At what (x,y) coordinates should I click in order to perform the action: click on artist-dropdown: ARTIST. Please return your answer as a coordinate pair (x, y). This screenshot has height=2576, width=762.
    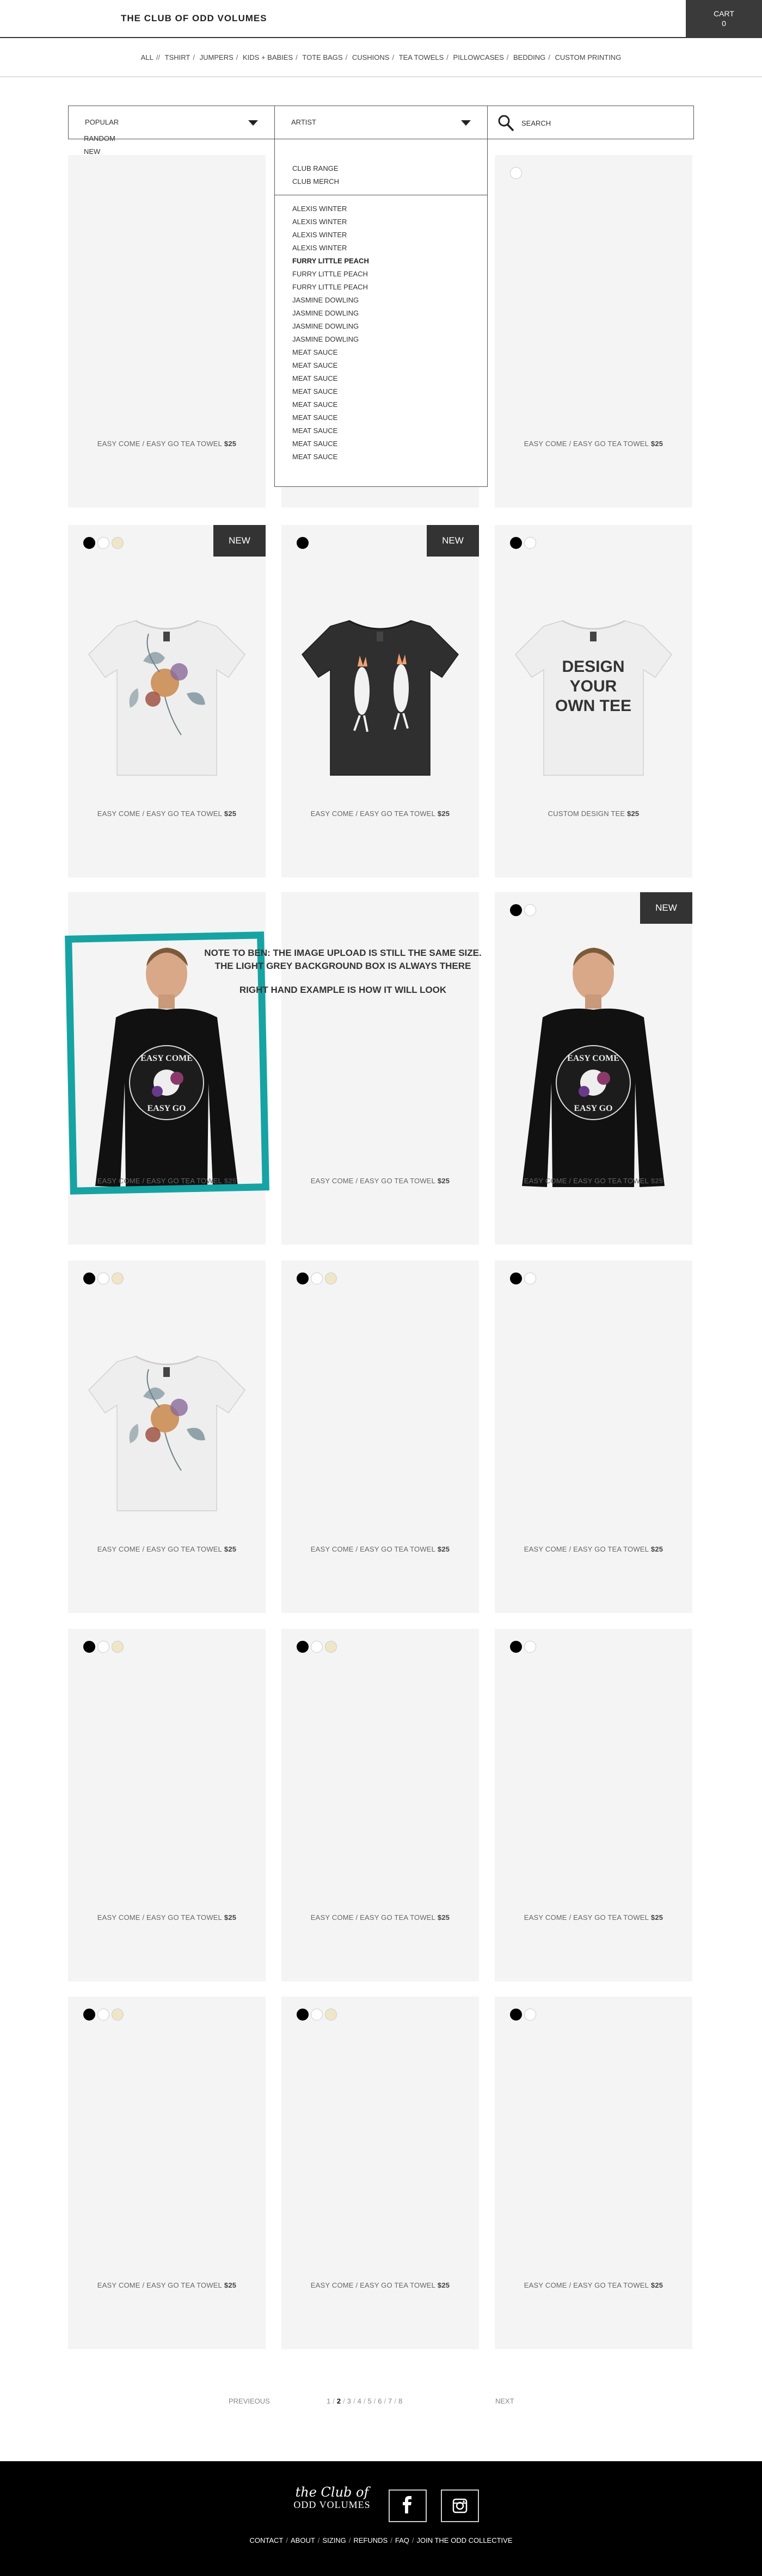
    Looking at the image, I should click on (381, 123).